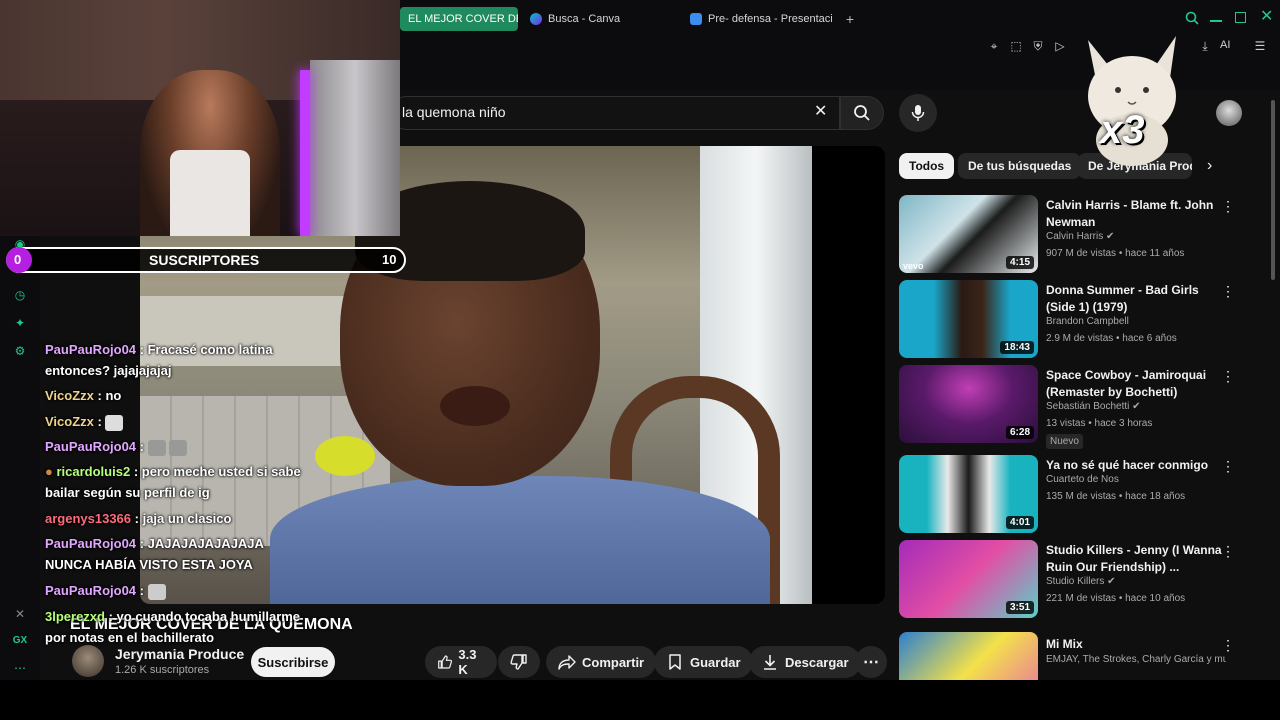 The height and width of the screenshot is (720, 1280). What do you see at coordinates (567, 662) in the screenshot?
I see `share-icon` at bounding box center [567, 662].